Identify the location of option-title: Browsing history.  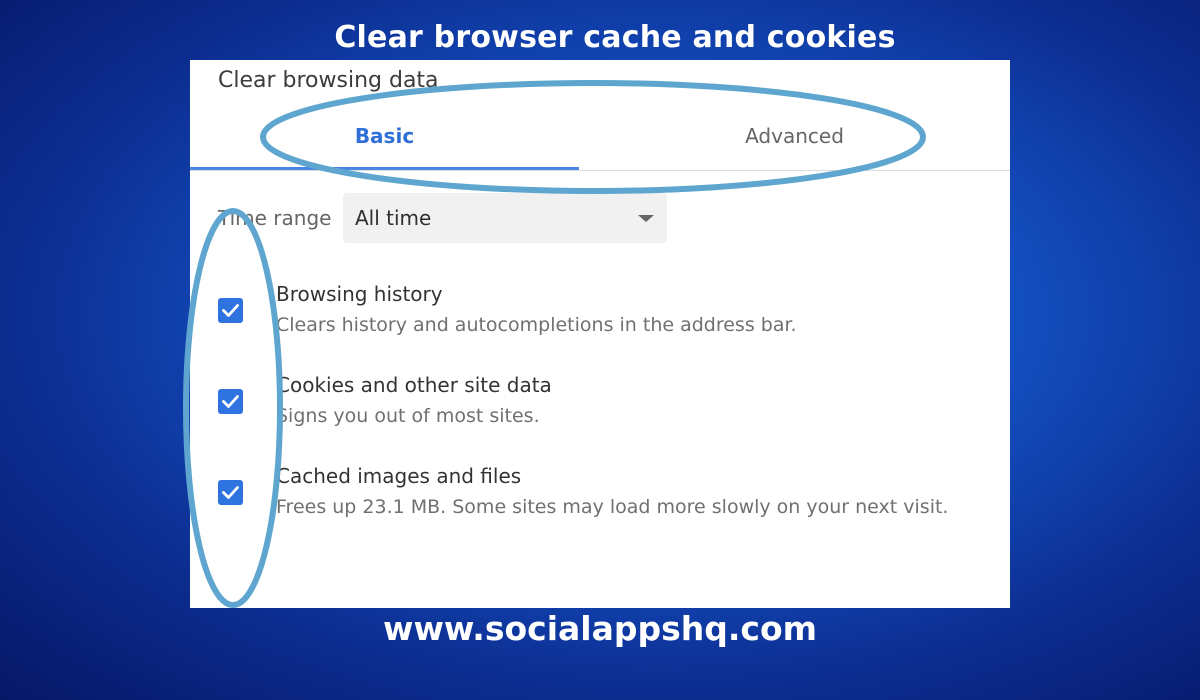
(359, 294).